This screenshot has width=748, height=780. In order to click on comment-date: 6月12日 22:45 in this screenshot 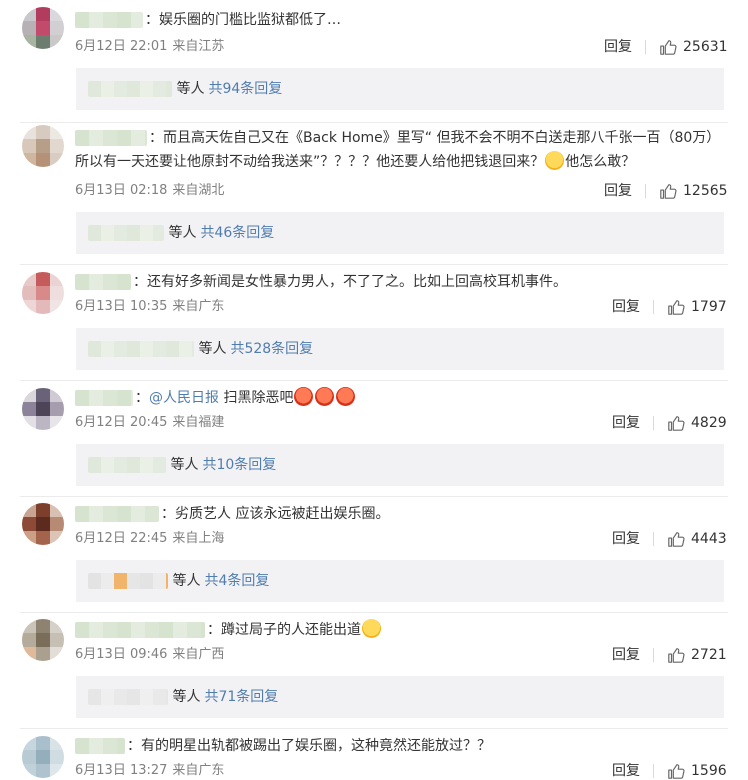, I will do `click(121, 538)`.